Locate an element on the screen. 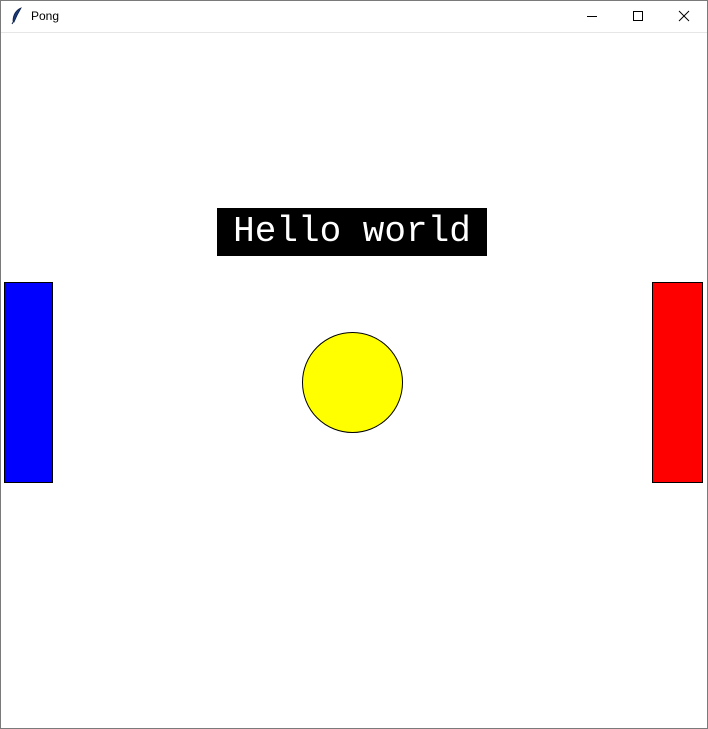 Image resolution: width=708 pixels, height=729 pixels. hello-text: Hello world is located at coordinates (352, 232).